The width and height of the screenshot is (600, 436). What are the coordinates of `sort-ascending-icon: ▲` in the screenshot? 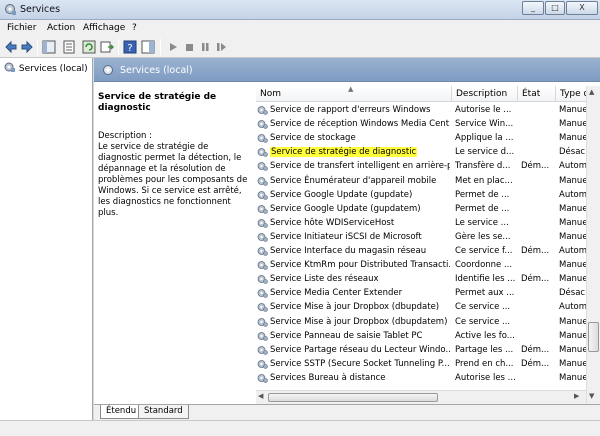 It's located at (351, 89).